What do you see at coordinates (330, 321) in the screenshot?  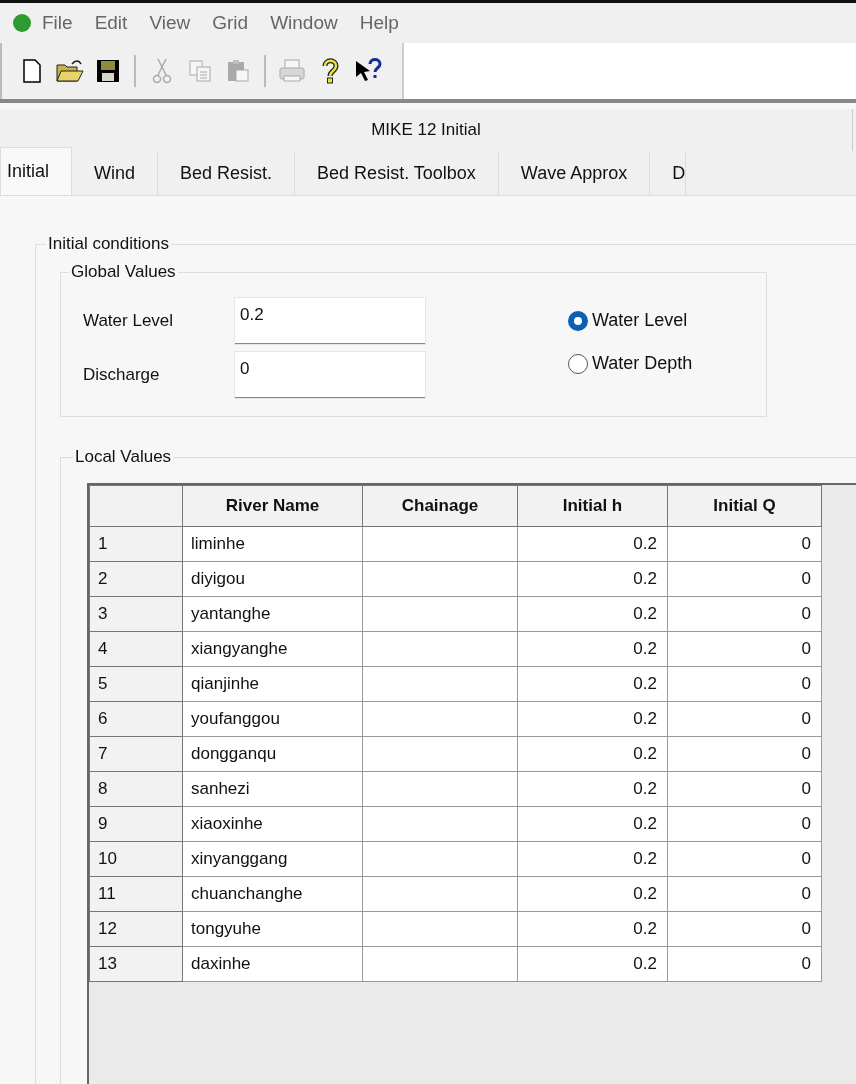 I see `input-field: 0.2` at bounding box center [330, 321].